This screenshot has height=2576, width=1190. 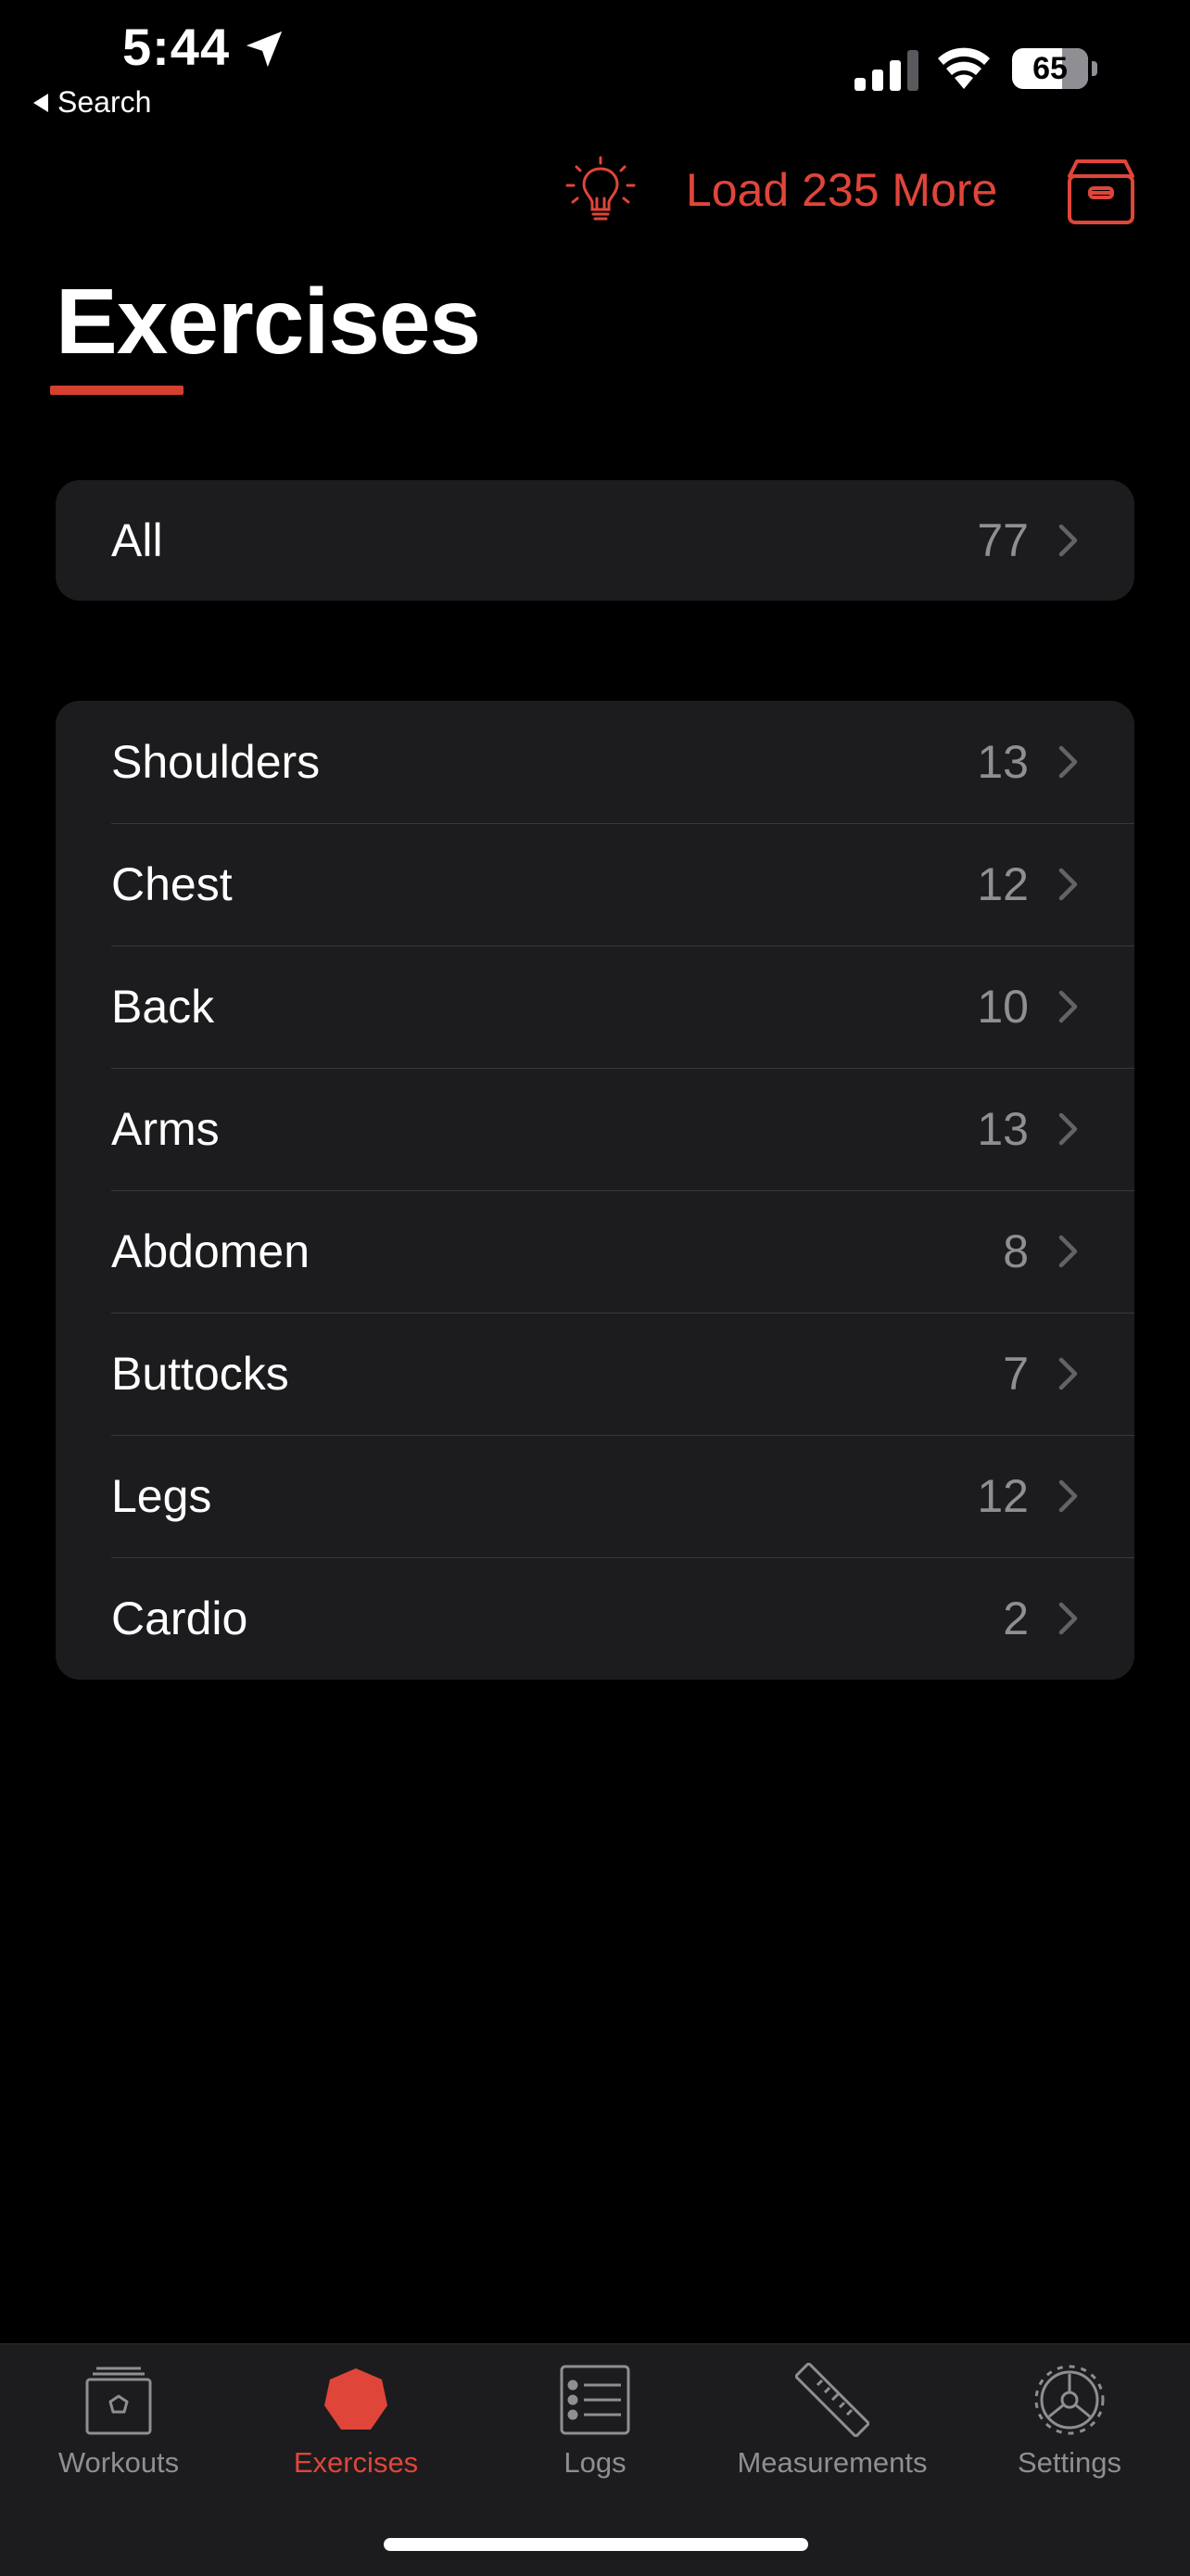 I want to click on category-row-legs: Legs 12, so click(x=595, y=1496).